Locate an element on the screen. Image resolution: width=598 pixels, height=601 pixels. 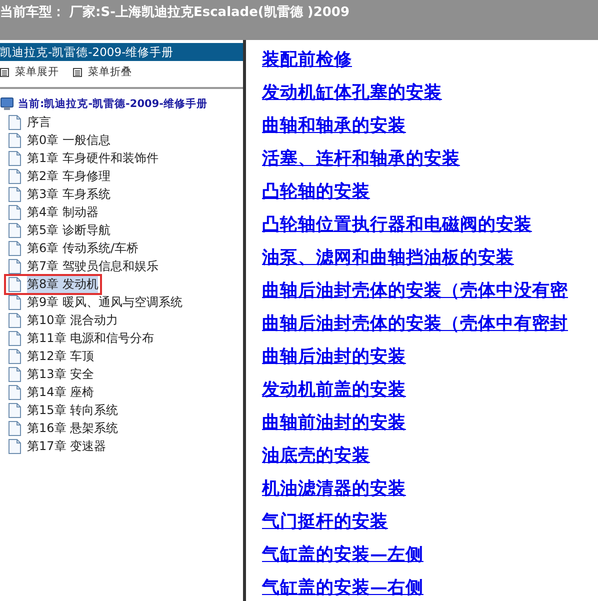
tree-item: 第10章 混合动力 is located at coordinates (63, 320).